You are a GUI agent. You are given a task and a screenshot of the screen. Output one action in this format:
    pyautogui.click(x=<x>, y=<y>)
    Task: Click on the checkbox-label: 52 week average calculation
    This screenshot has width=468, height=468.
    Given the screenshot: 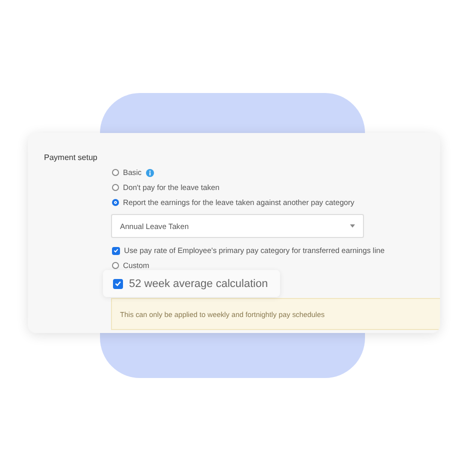 What is the action you would take?
    pyautogui.click(x=198, y=284)
    